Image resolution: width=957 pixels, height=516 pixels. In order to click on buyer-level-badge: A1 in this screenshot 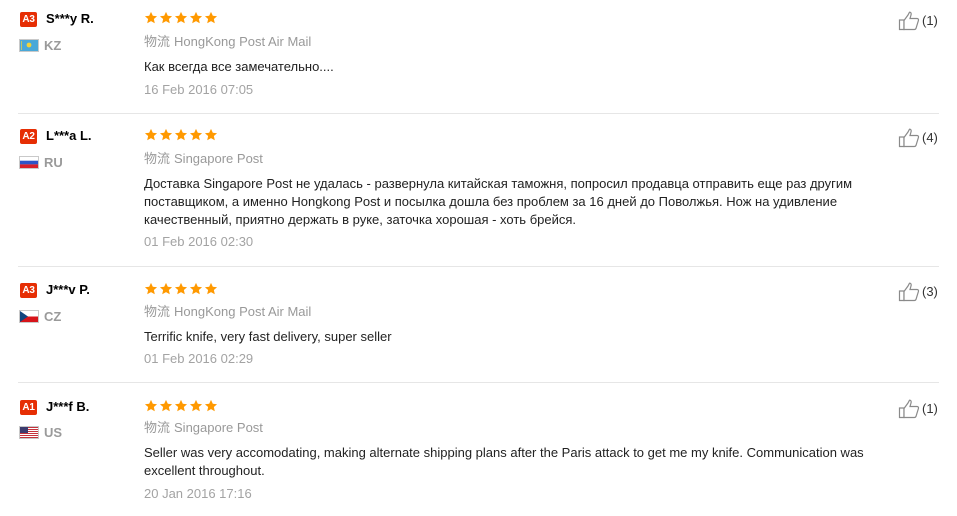, I will do `click(28, 407)`.